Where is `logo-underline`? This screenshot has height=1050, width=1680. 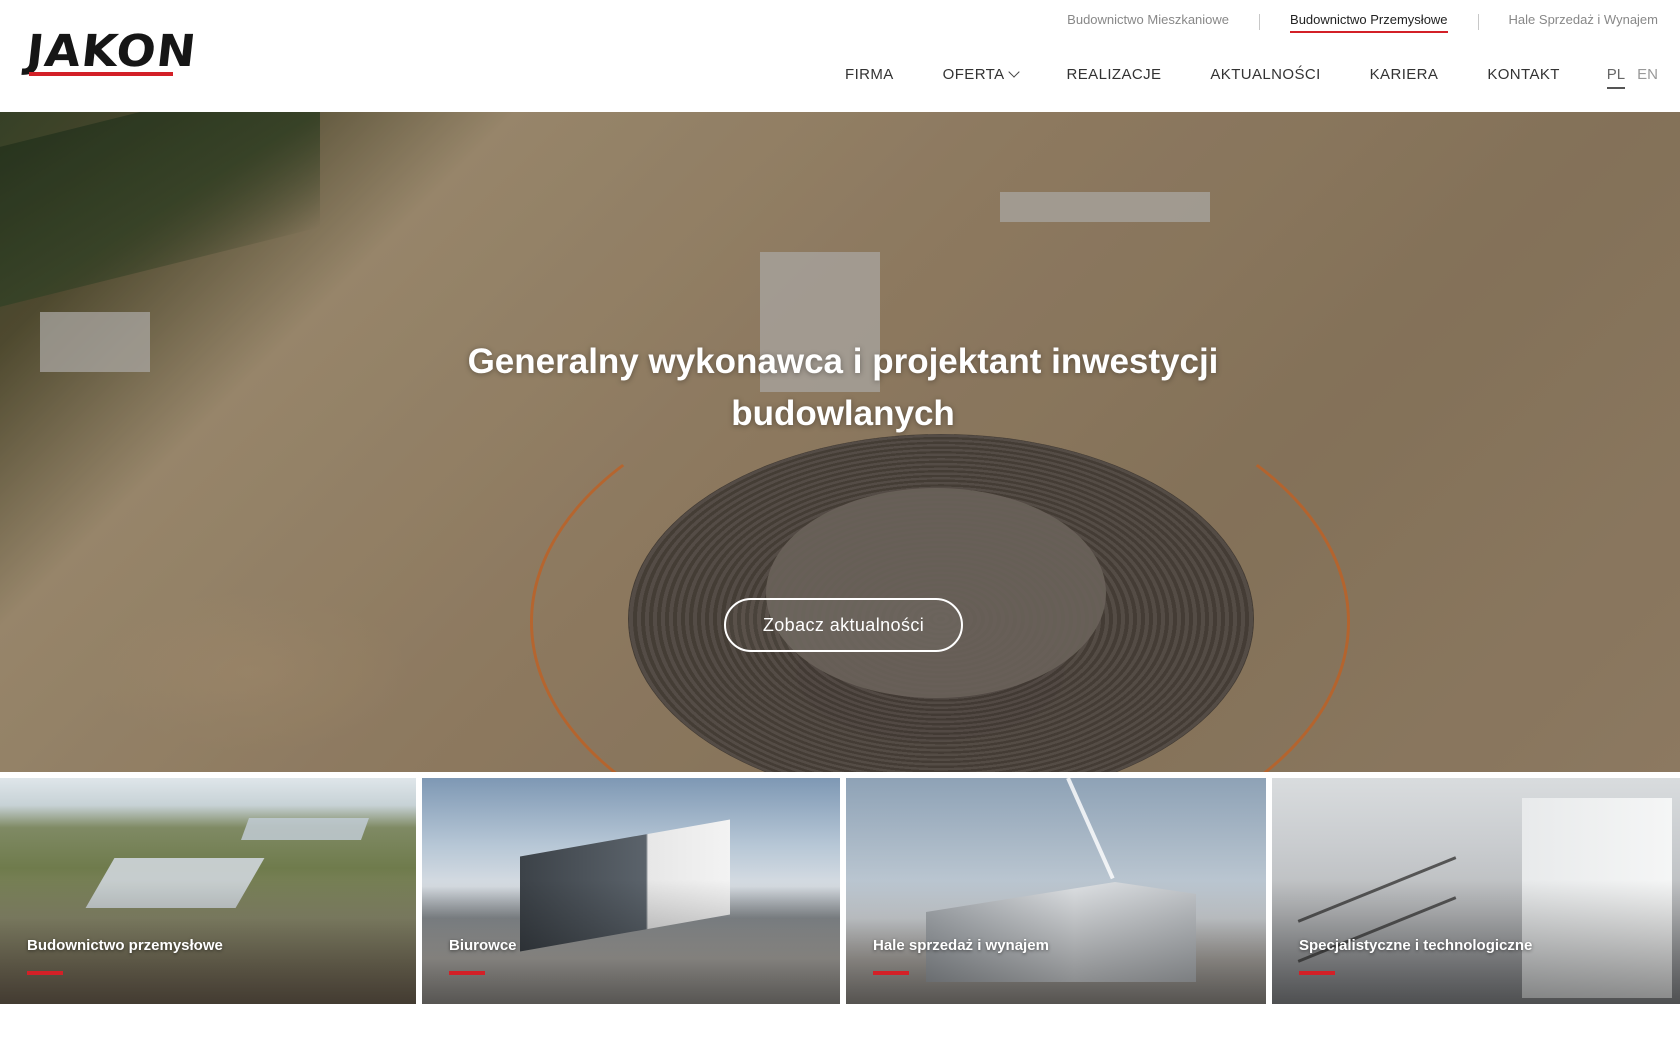 logo-underline is located at coordinates (101, 74).